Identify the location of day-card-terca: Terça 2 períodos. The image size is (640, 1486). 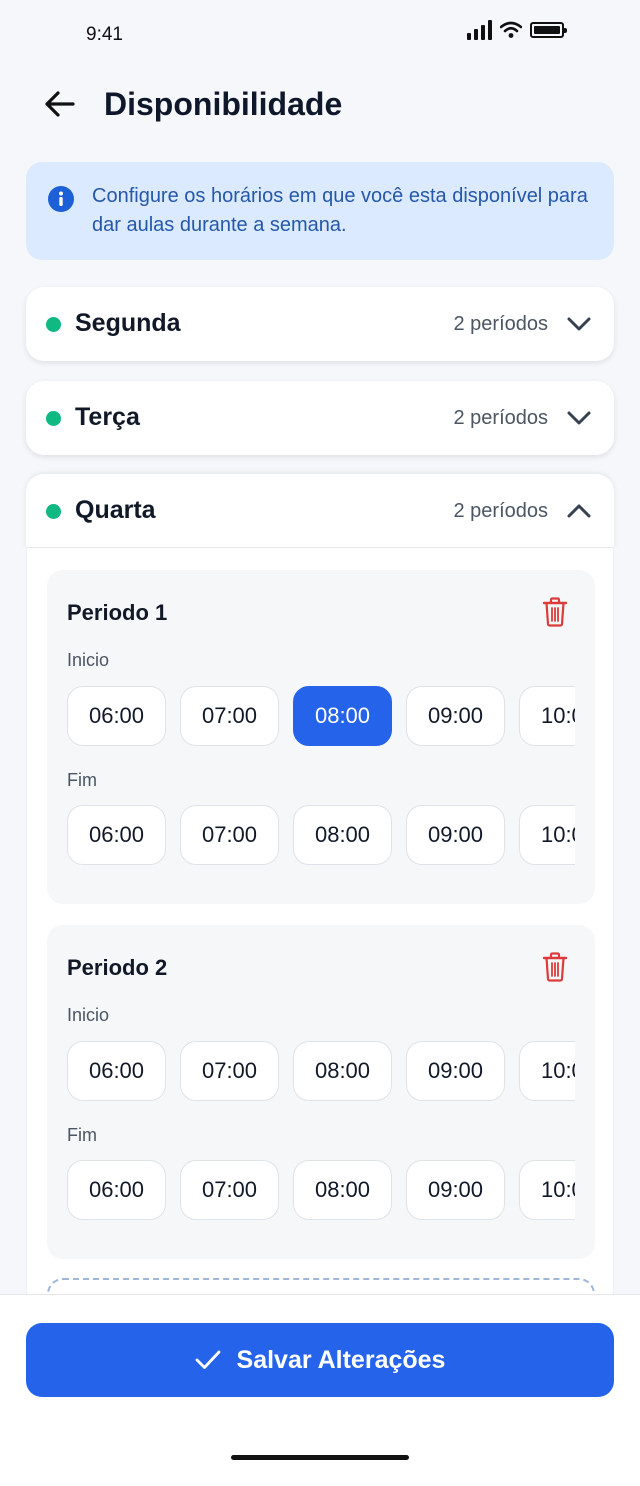
(320, 418).